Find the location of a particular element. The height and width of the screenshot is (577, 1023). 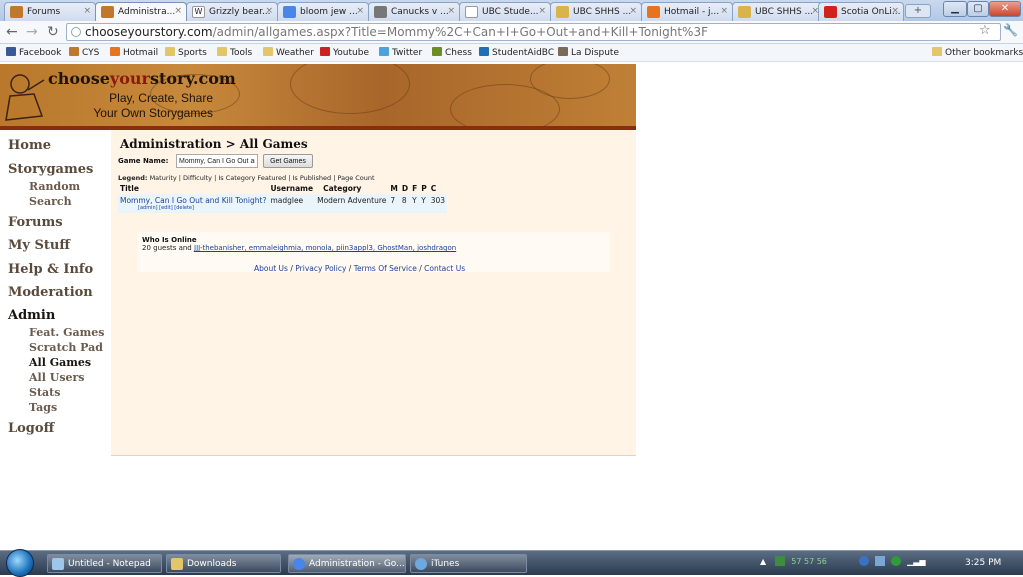

guest-count: 20 guests and is located at coordinates (167, 248).